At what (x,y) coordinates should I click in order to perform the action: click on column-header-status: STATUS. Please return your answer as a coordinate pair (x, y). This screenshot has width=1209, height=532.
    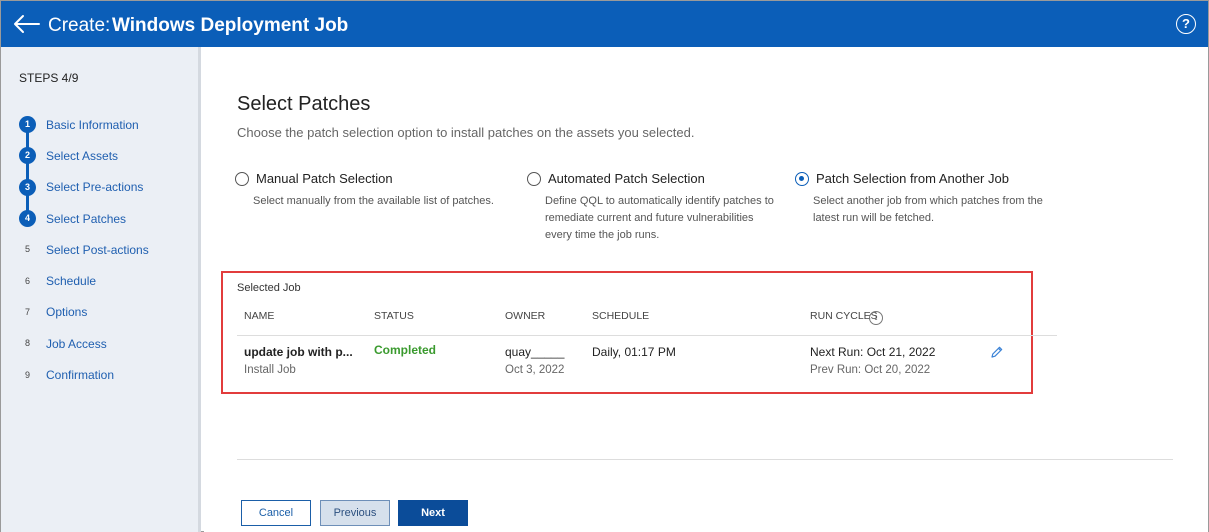
    Looking at the image, I should click on (394, 316).